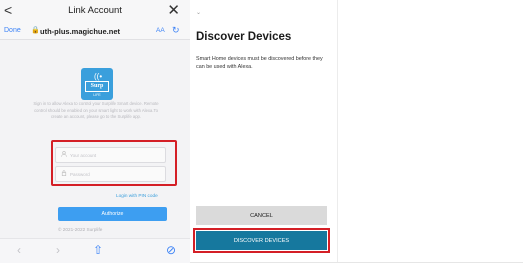 The width and height of the screenshot is (523, 263). Describe the element at coordinates (337, 131) in the screenshot. I see `panel-divider` at that location.